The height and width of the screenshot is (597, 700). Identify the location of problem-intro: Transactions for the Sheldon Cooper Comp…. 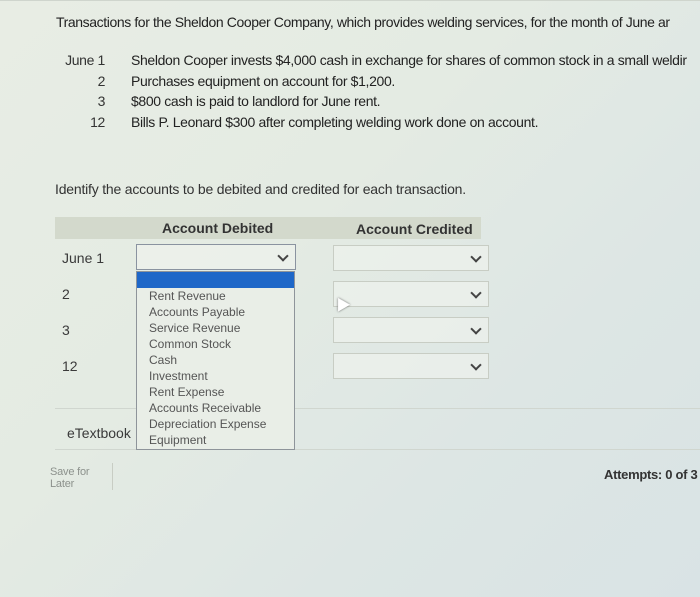
(363, 22).